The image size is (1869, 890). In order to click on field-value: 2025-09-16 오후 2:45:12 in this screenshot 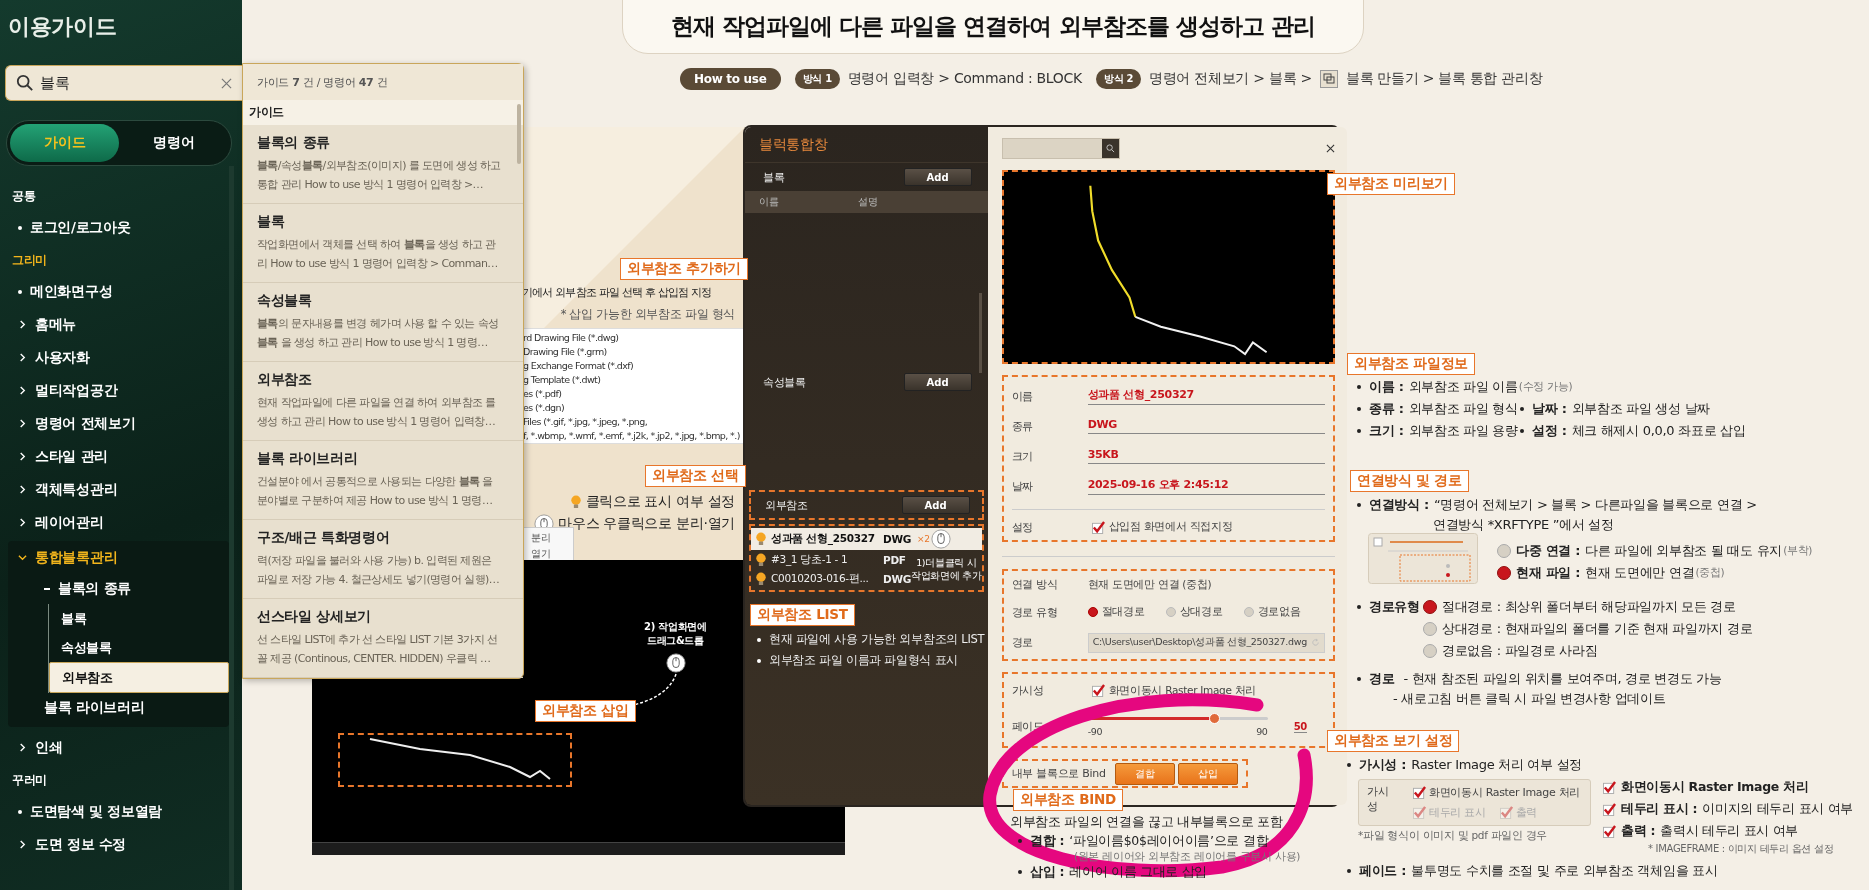, I will do `click(1206, 486)`.